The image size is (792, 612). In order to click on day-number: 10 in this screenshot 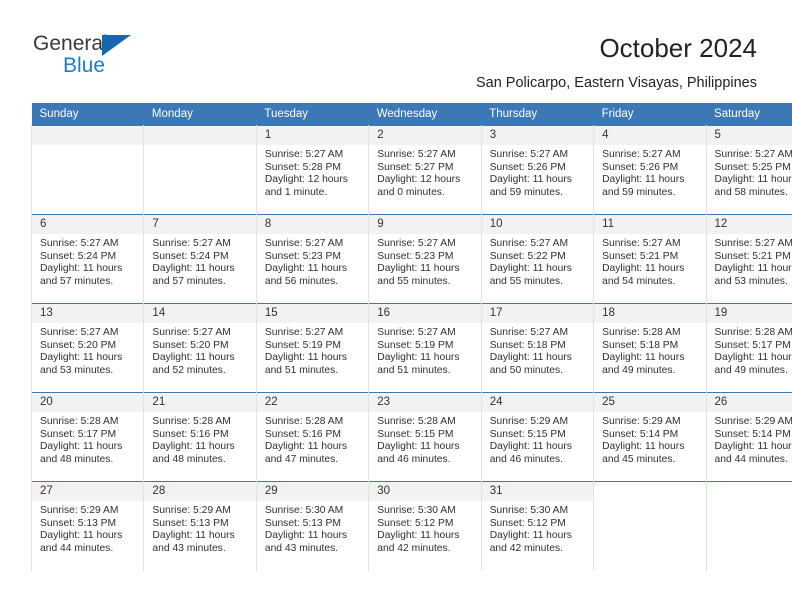, I will do `click(537, 224)`.